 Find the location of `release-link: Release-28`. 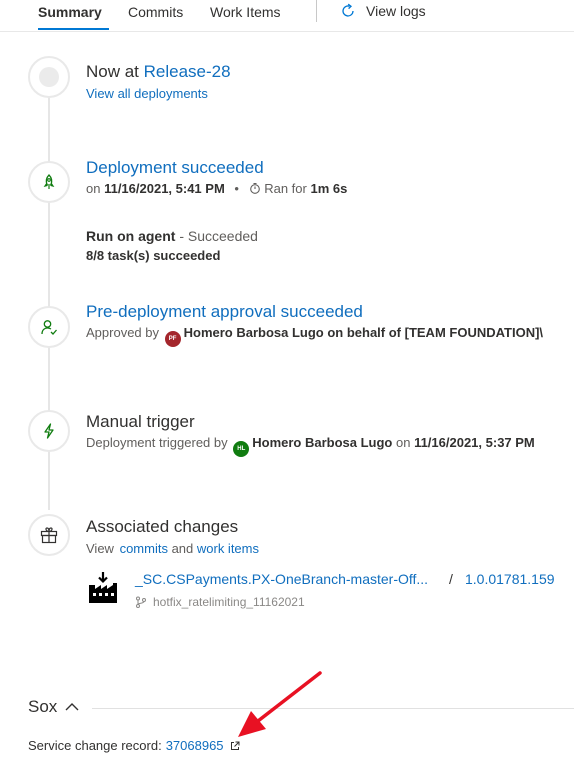

release-link: Release-28 is located at coordinates (187, 71).